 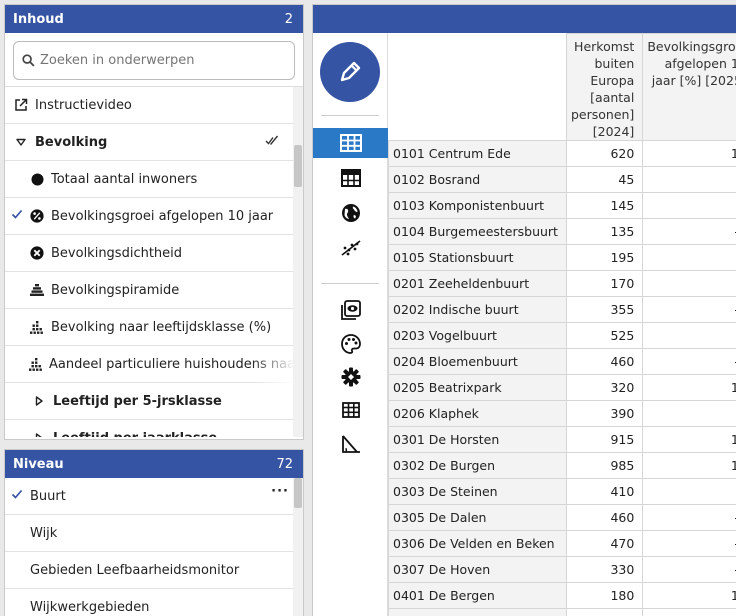 What do you see at coordinates (280, 491) in the screenshot?
I see `more-options-button: ···` at bounding box center [280, 491].